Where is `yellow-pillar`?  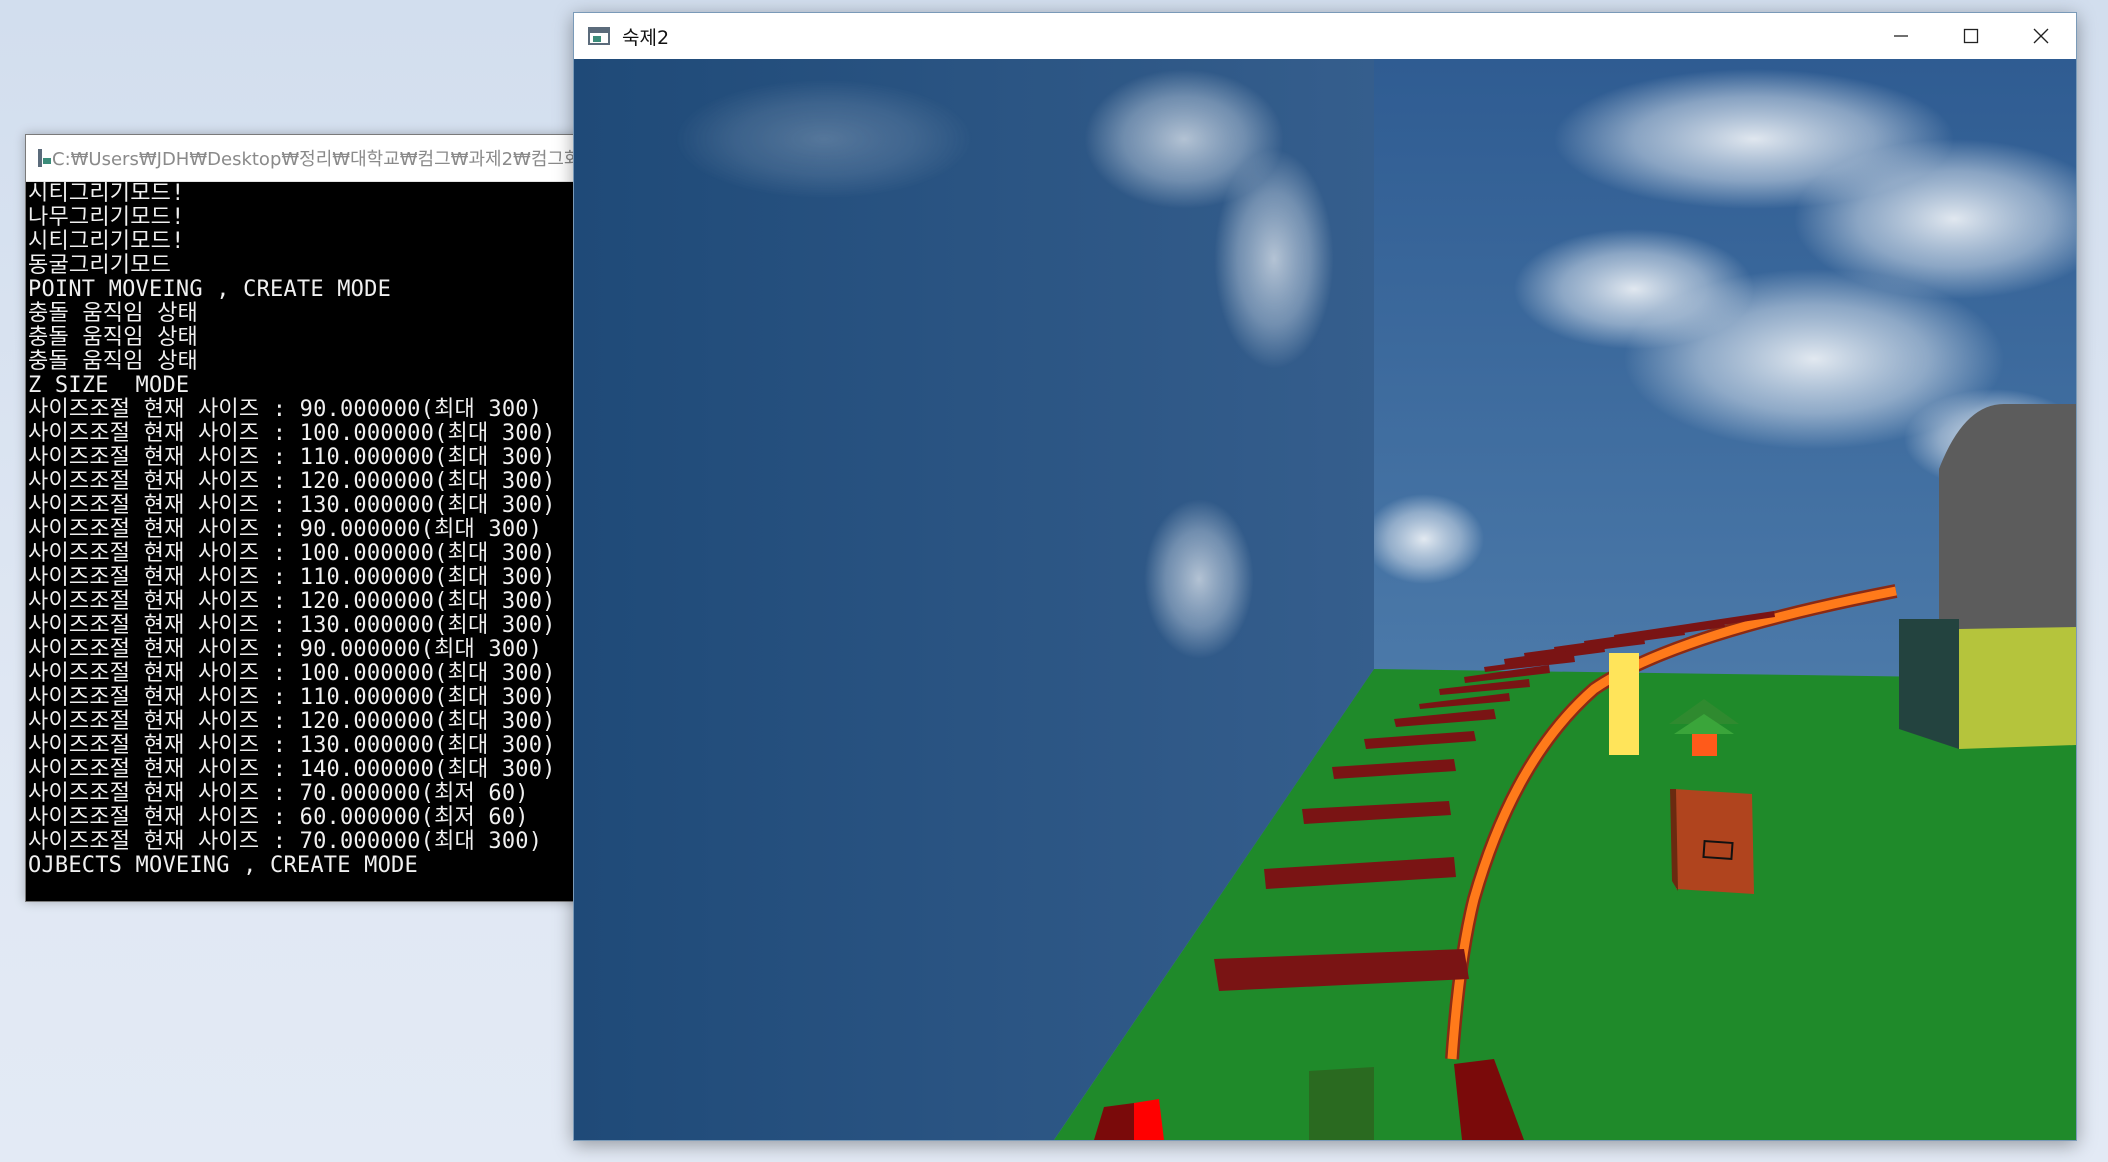
yellow-pillar is located at coordinates (1624, 704).